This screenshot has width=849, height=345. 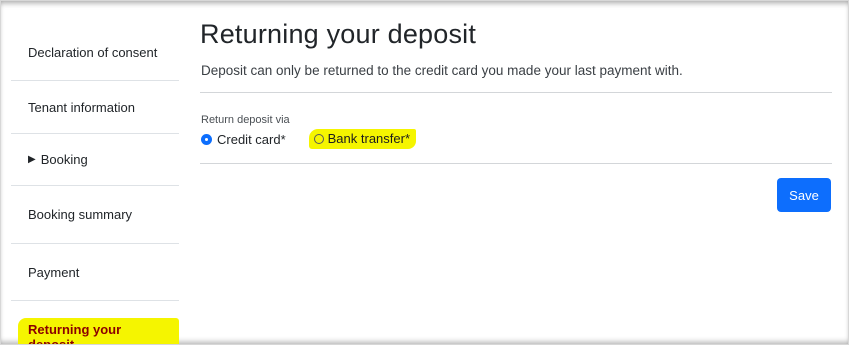 I want to click on sidebar-item-label: Declaration of consent, so click(x=93, y=52).